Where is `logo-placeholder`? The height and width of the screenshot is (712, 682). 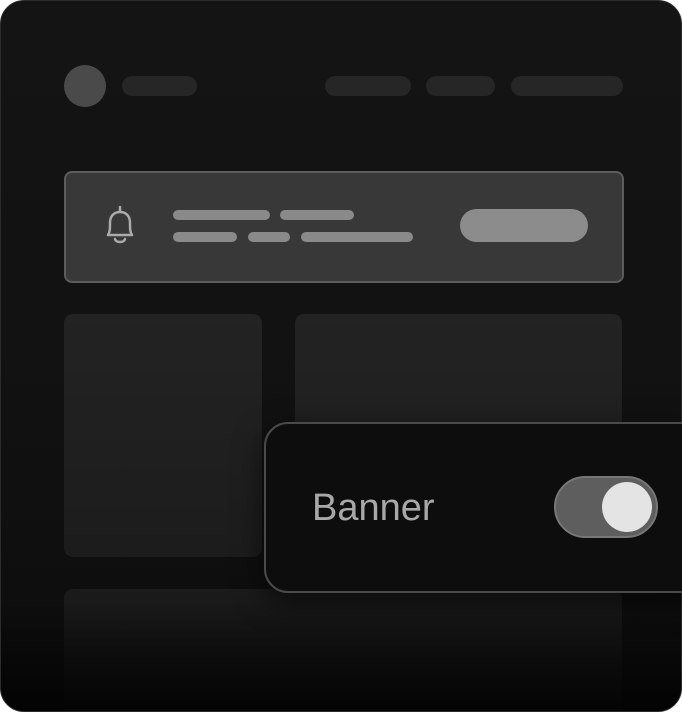 logo-placeholder is located at coordinates (159, 86).